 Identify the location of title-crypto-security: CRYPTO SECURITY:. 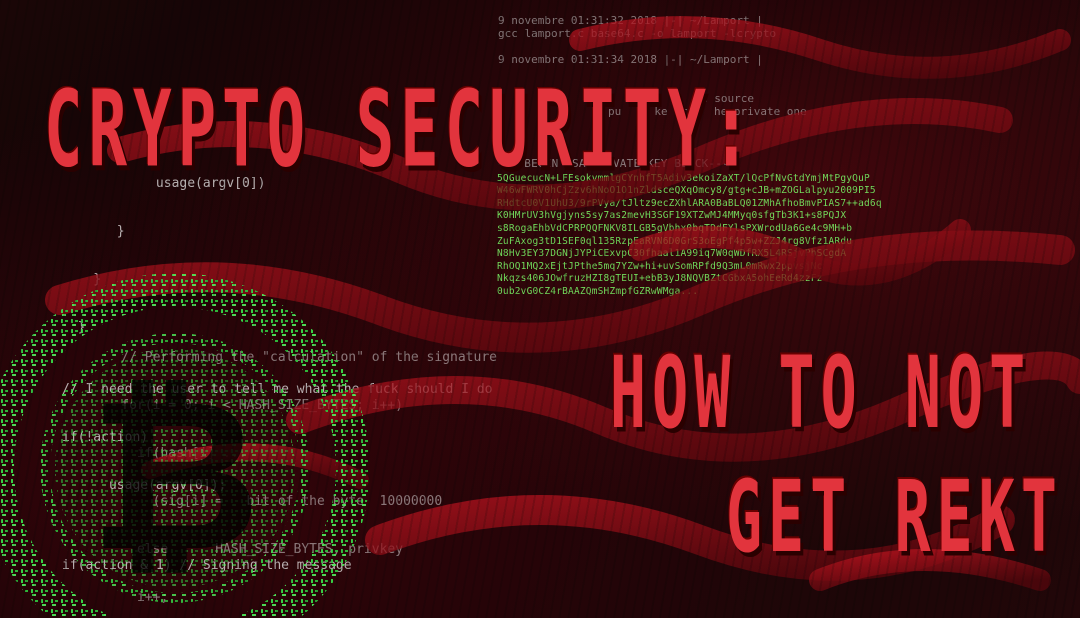
(400, 131).